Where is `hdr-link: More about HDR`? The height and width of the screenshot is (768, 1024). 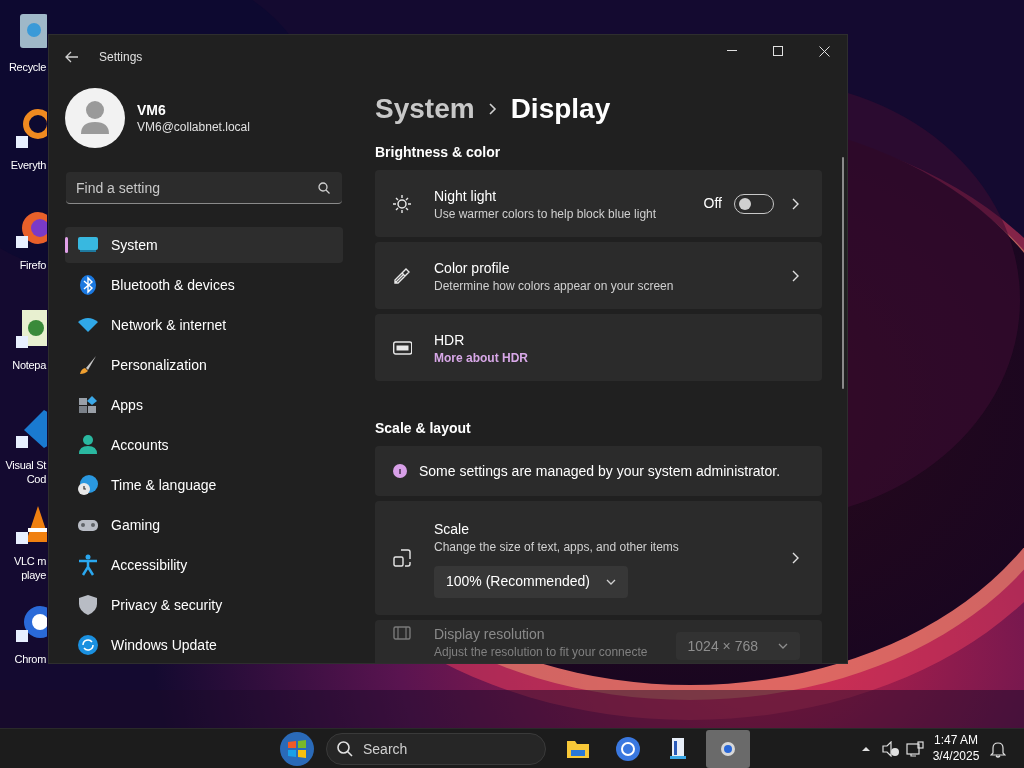 hdr-link: More about HDR is located at coordinates (617, 357).